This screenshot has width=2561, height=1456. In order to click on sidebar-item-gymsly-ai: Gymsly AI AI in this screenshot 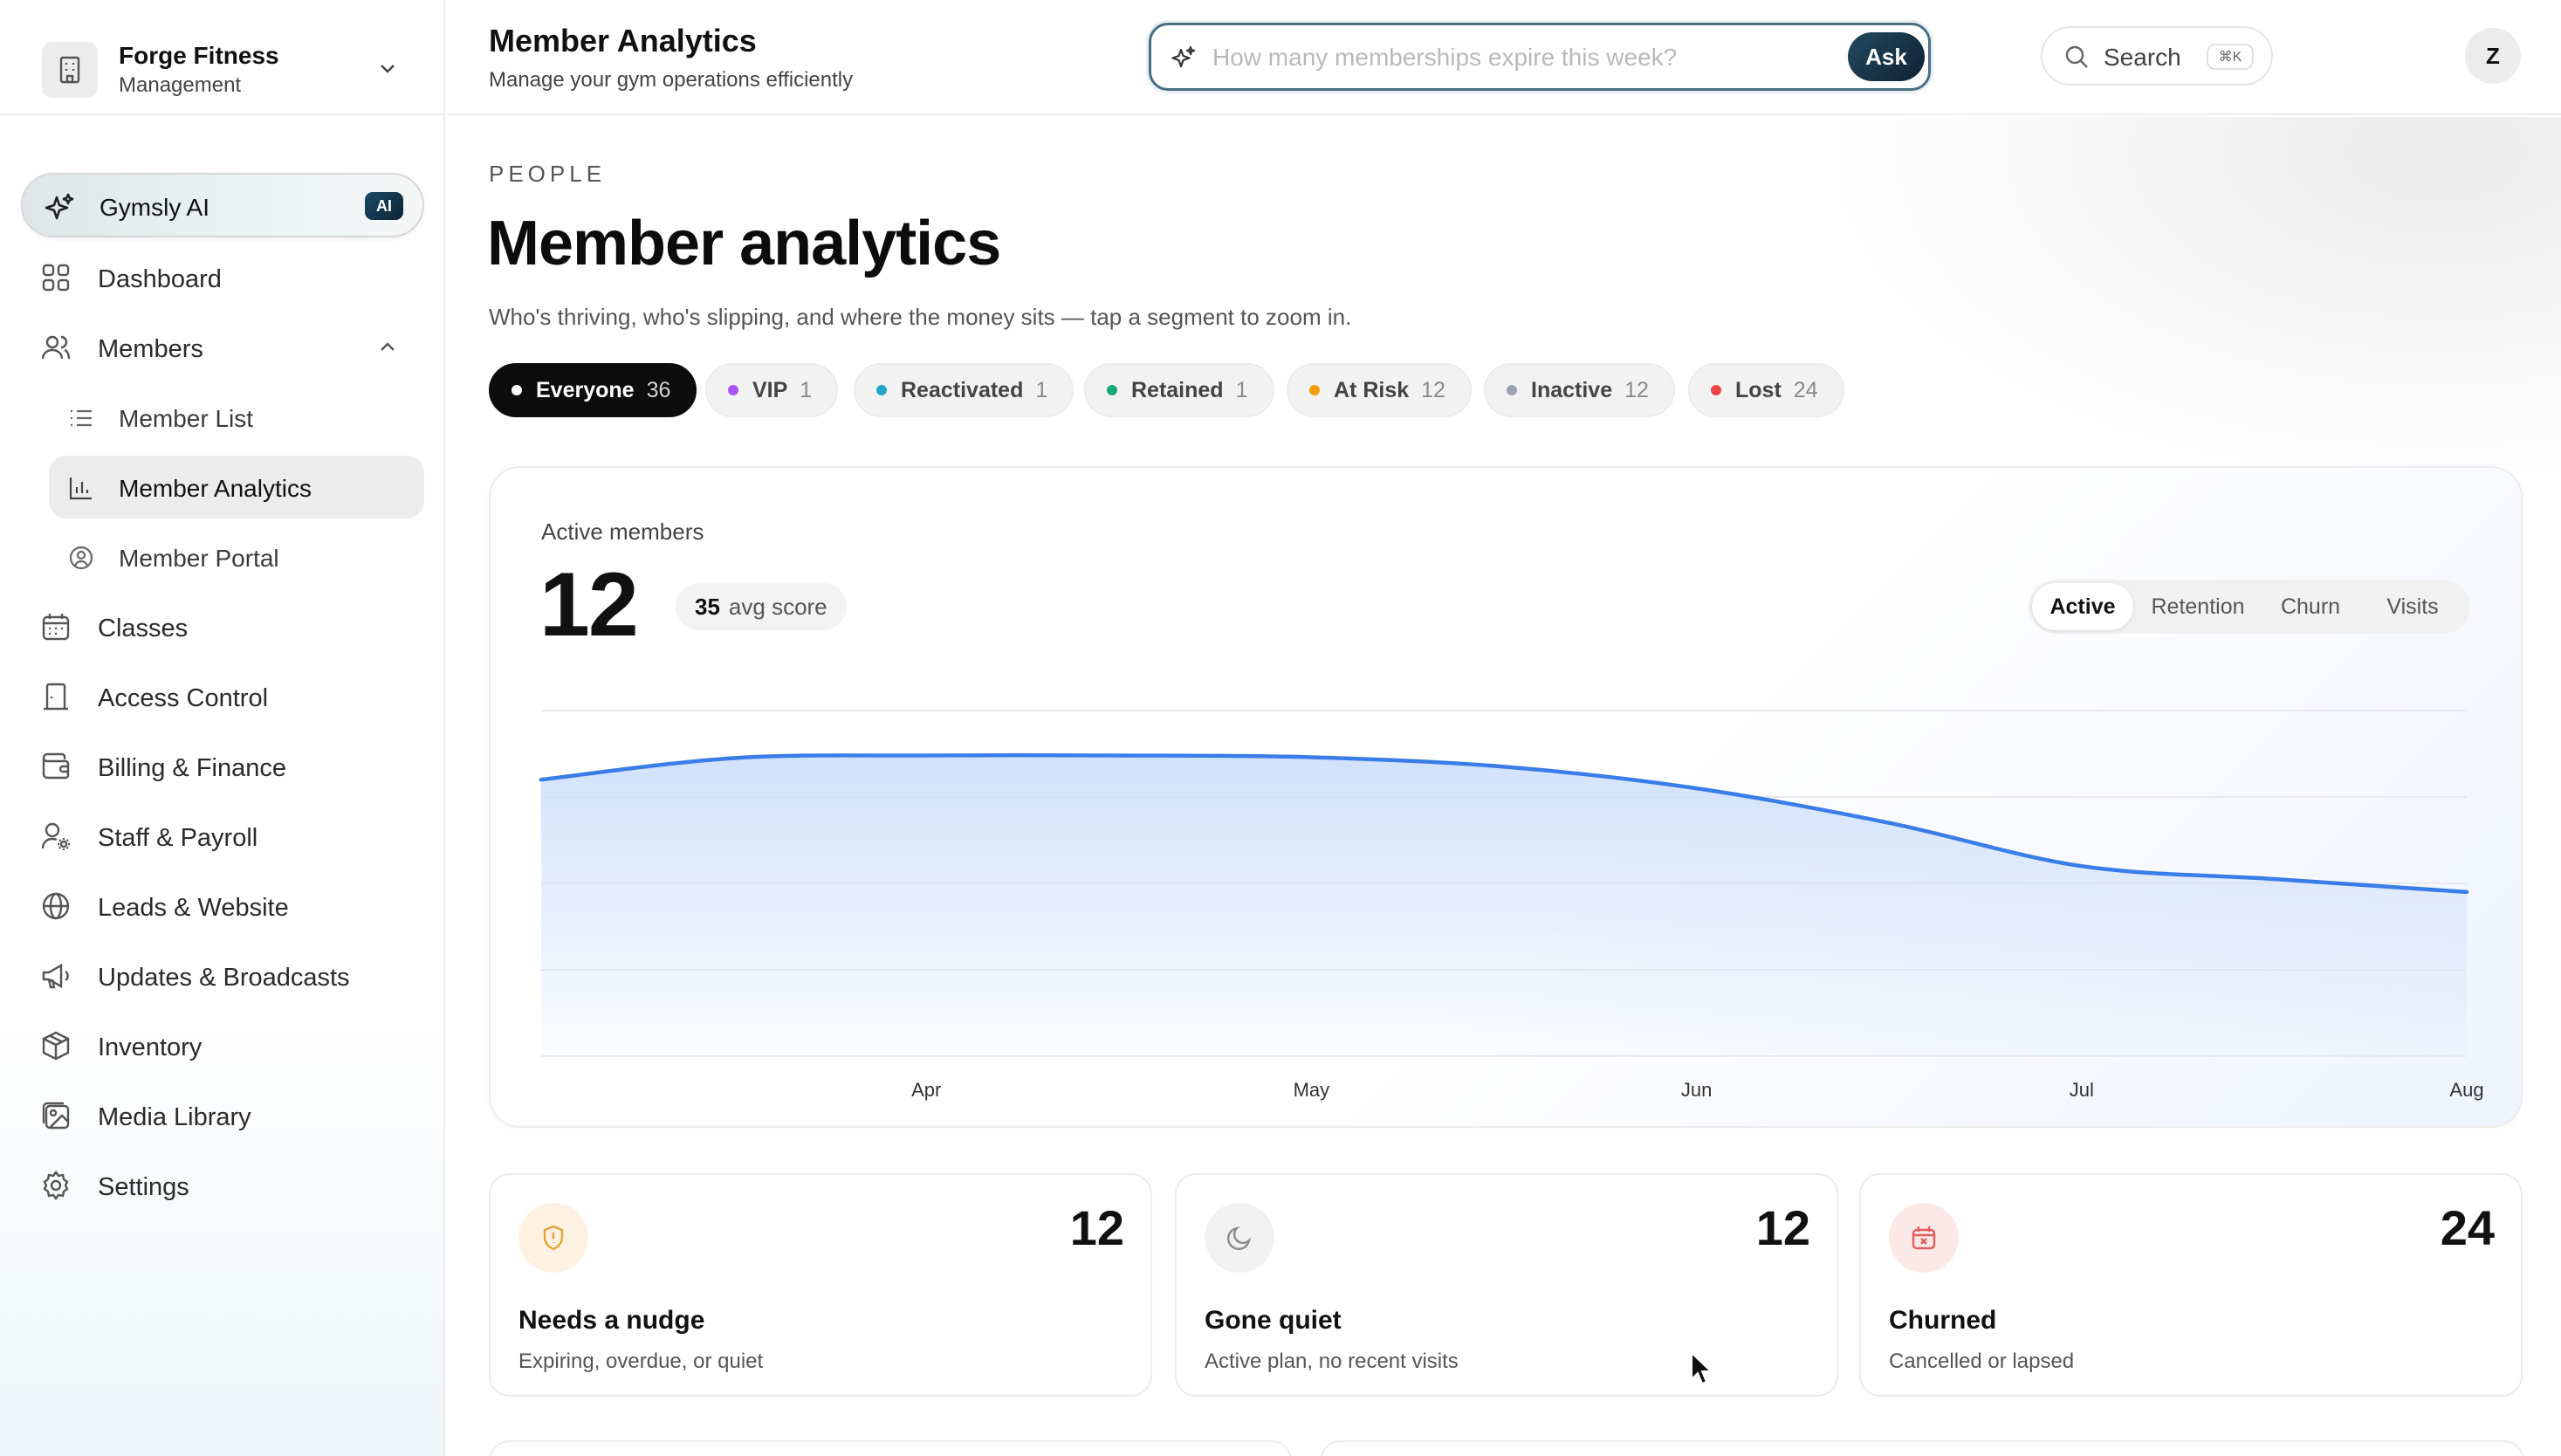, I will do `click(222, 205)`.